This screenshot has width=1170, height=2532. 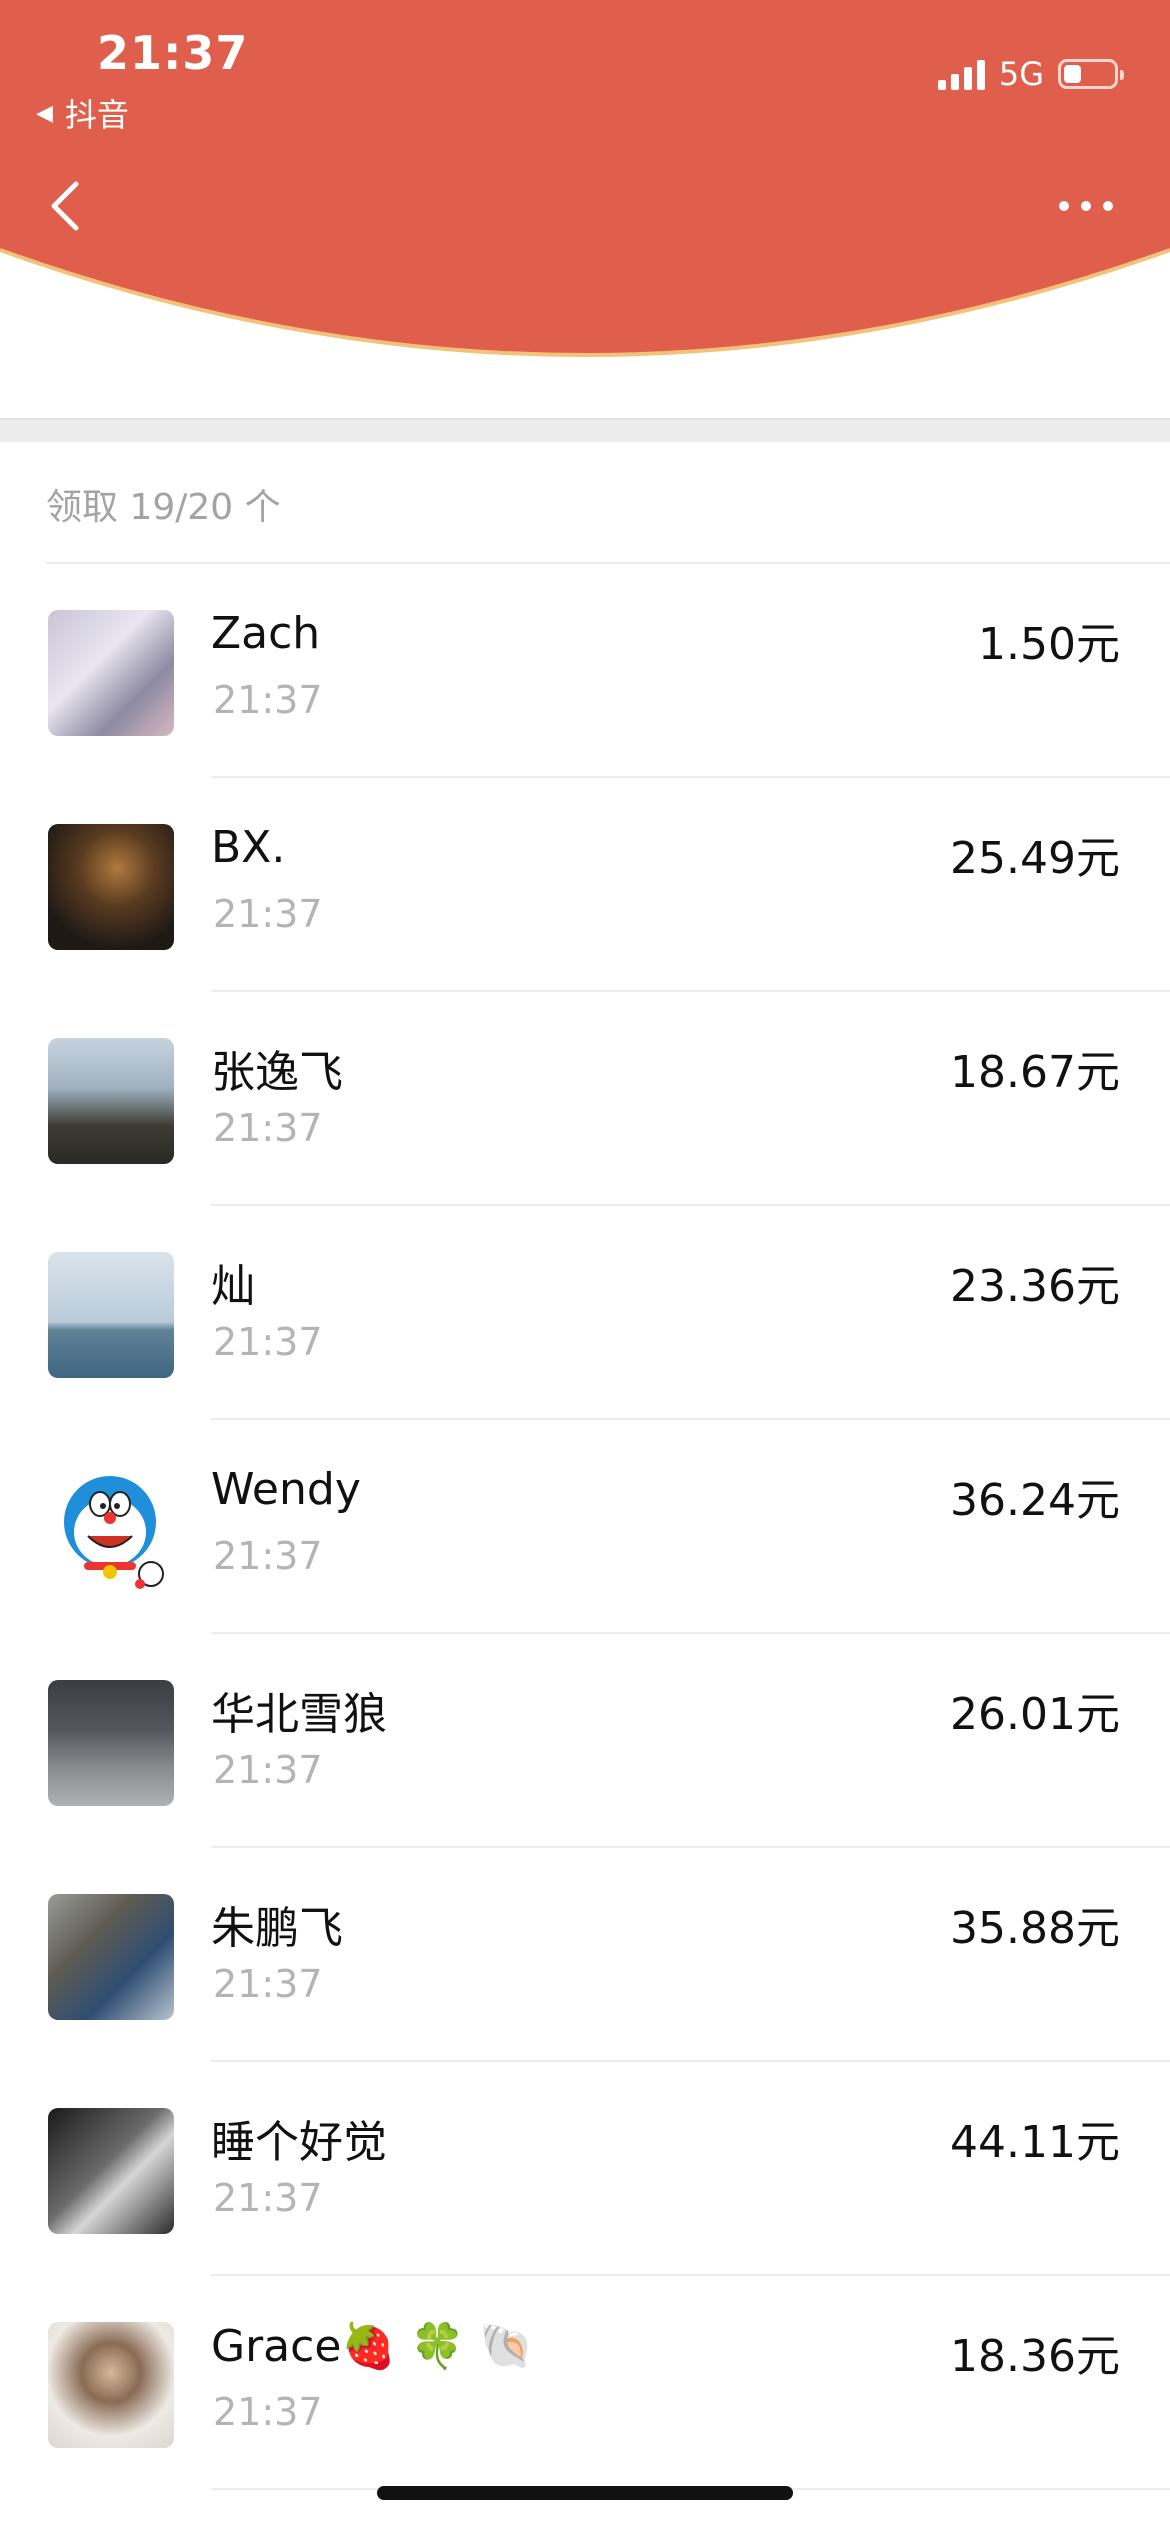 I want to click on back-triangle-icon: ◀, so click(x=44, y=113).